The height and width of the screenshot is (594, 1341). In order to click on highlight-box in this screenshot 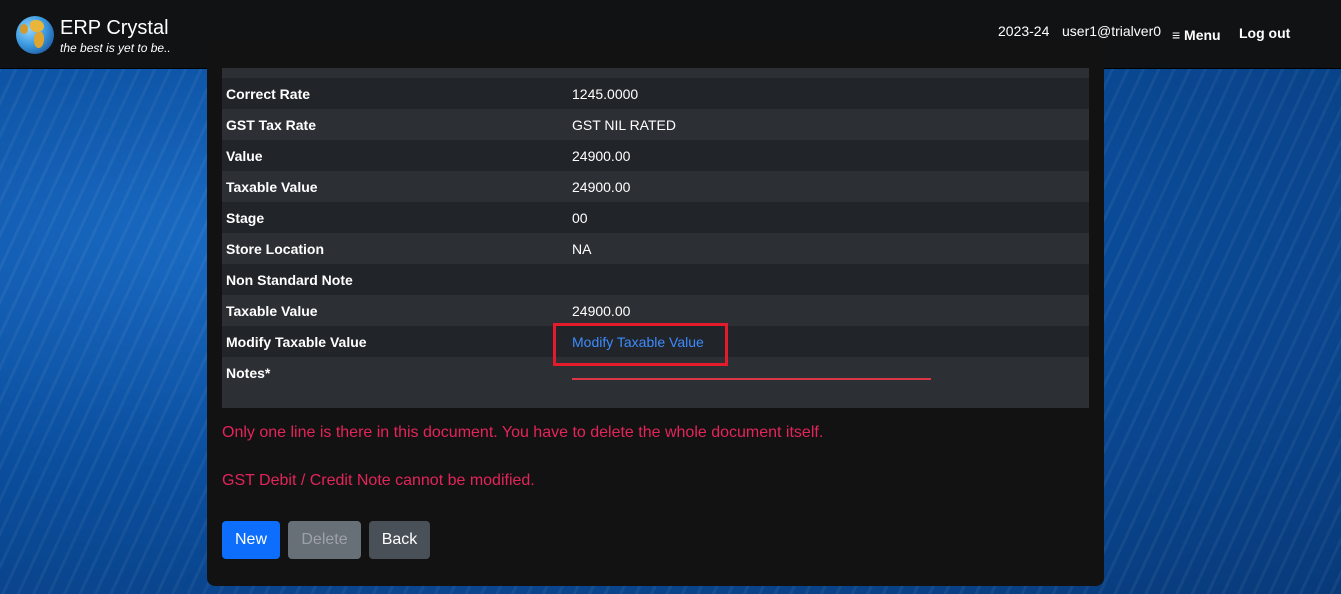, I will do `click(640, 344)`.